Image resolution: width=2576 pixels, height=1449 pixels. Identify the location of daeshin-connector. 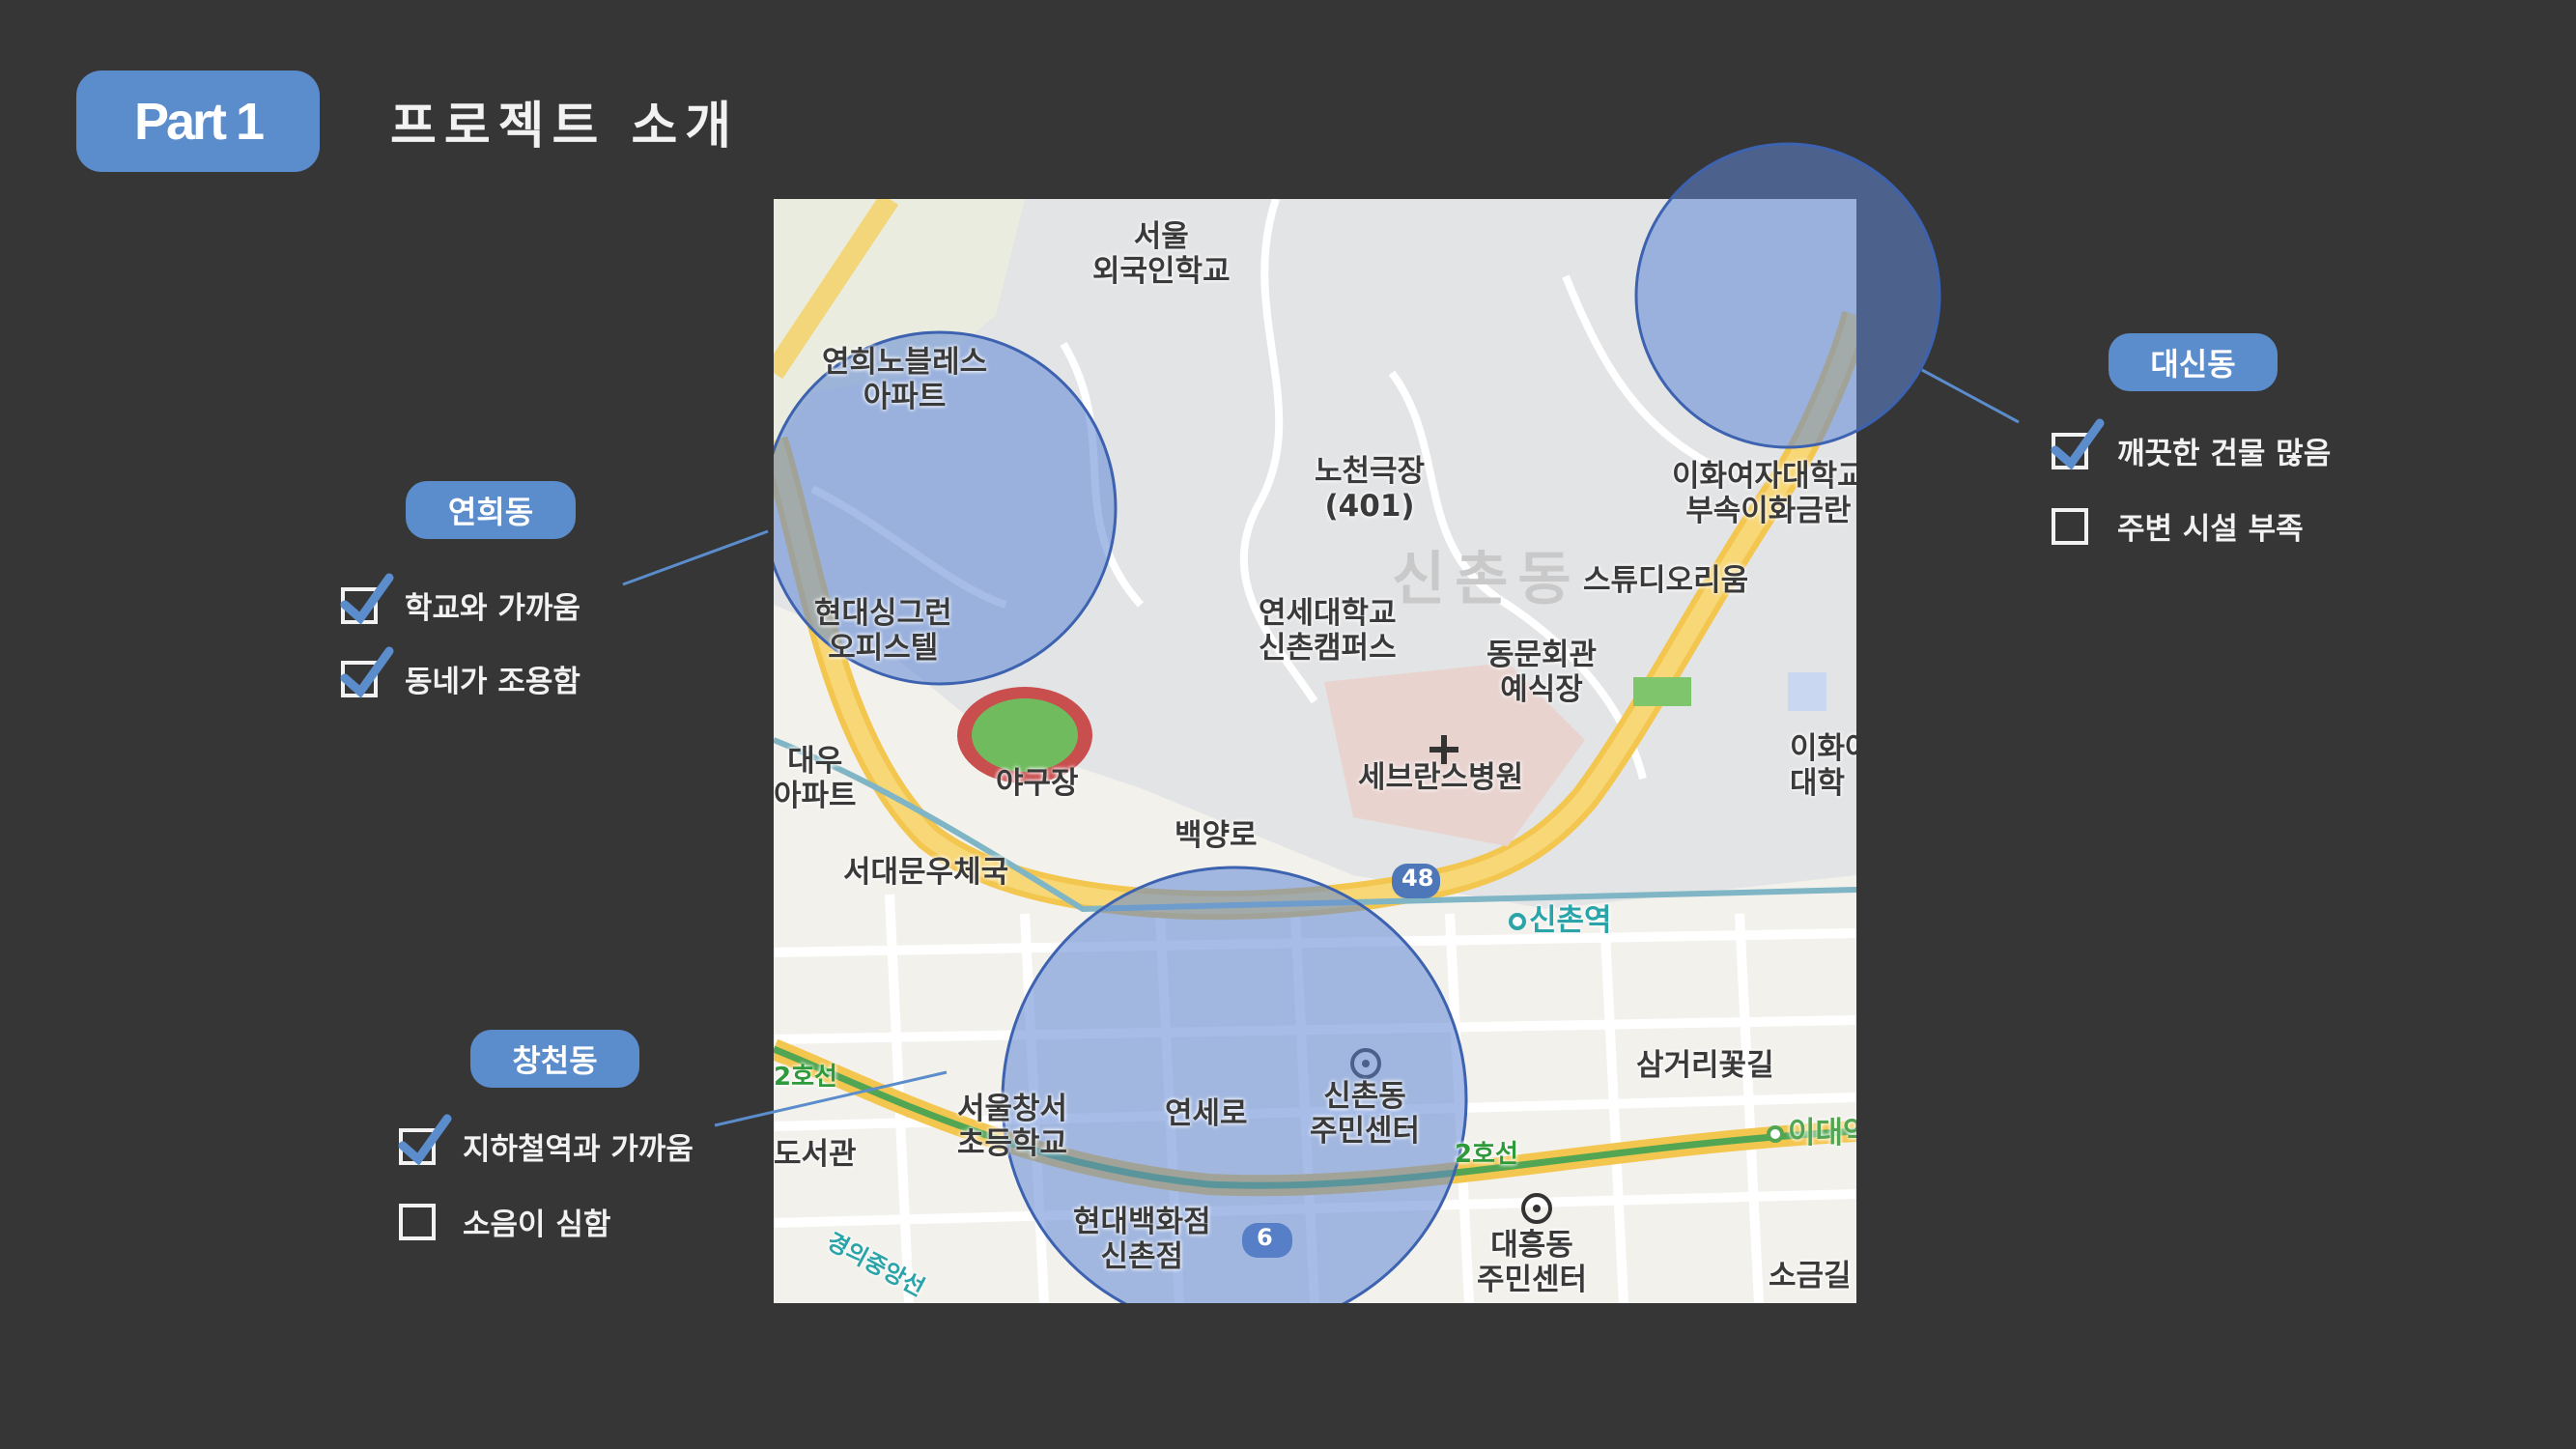
(1970, 396).